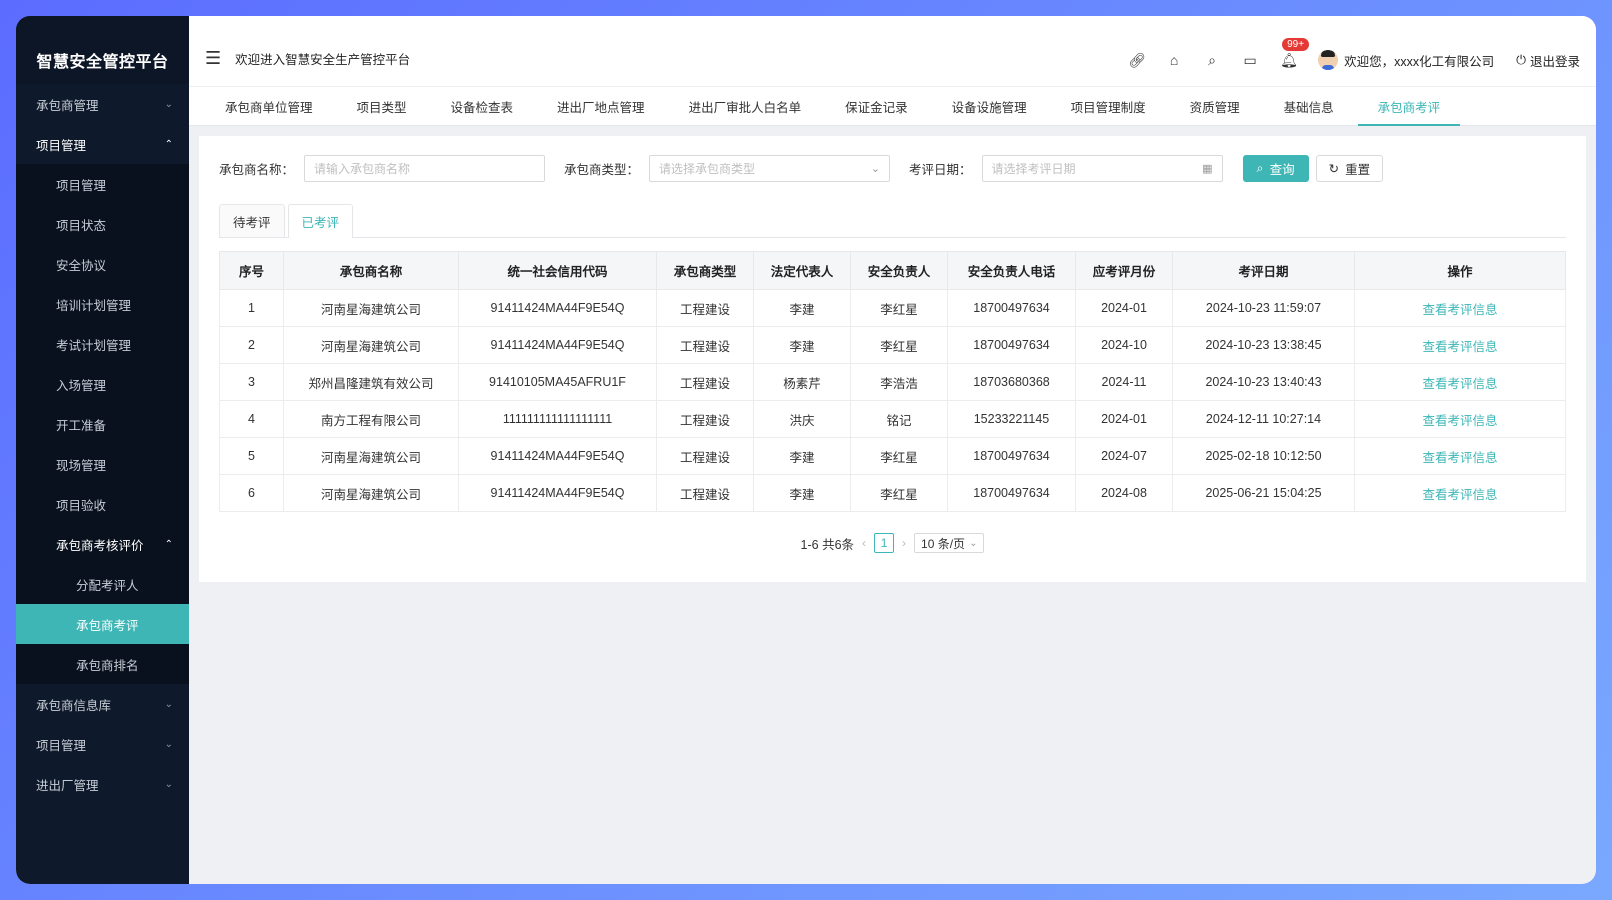  What do you see at coordinates (1250, 60) in the screenshot?
I see `monitor-icon: ▭` at bounding box center [1250, 60].